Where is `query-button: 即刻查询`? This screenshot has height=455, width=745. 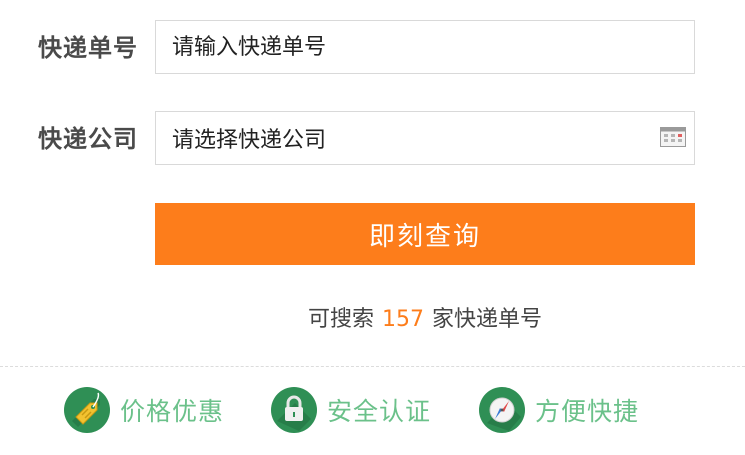 query-button: 即刻查询 is located at coordinates (425, 234).